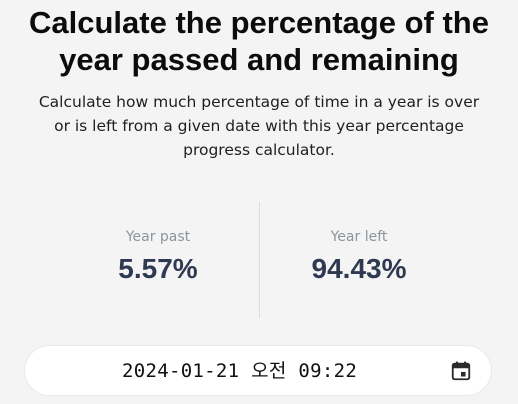 The width and height of the screenshot is (518, 404). What do you see at coordinates (259, 150) in the screenshot?
I see `page-description-line-3: progress calculator.` at bounding box center [259, 150].